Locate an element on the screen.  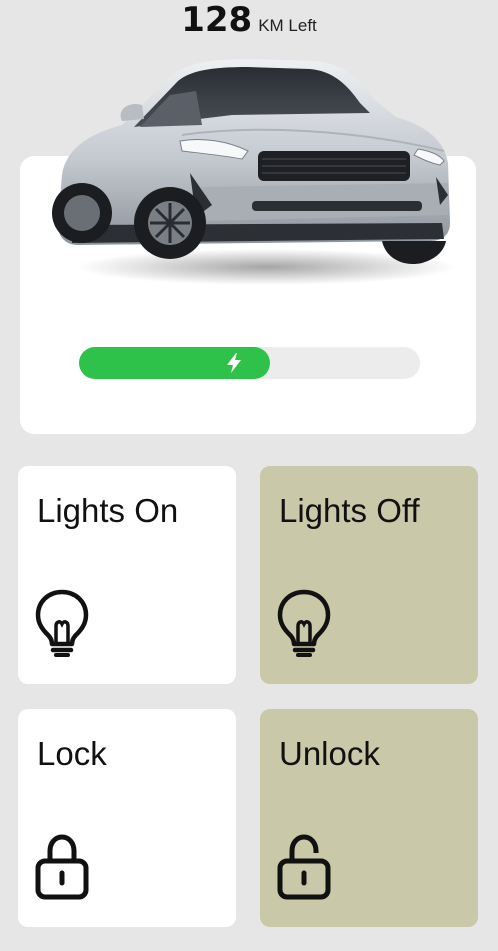
unlock-label: Unlock is located at coordinates (329, 753).